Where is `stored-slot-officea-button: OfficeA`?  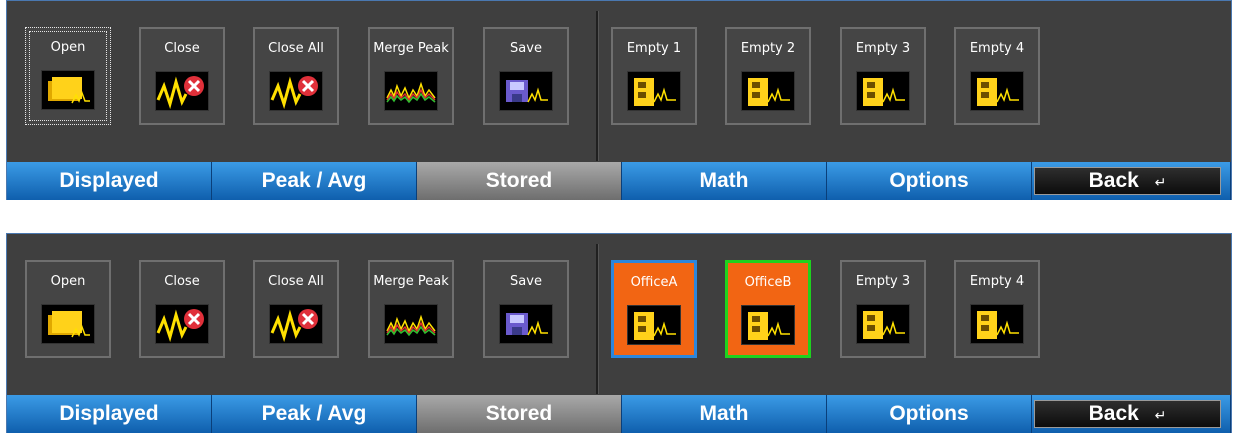 stored-slot-officea-button: OfficeA is located at coordinates (654, 309).